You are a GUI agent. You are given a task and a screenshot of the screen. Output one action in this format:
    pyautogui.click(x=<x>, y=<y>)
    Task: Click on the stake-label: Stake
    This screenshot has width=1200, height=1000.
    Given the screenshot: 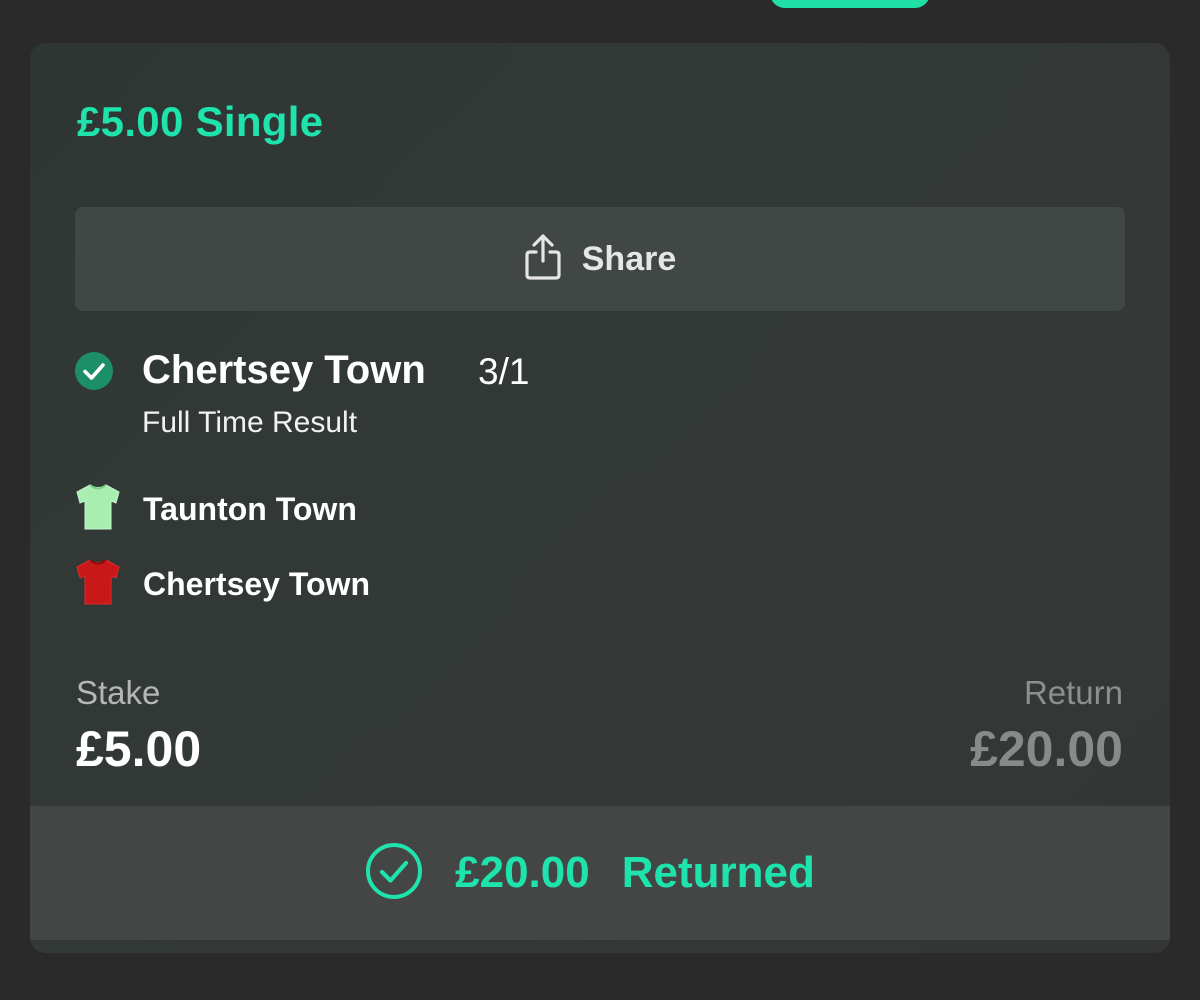 What is the action you would take?
    pyautogui.click(x=118, y=692)
    